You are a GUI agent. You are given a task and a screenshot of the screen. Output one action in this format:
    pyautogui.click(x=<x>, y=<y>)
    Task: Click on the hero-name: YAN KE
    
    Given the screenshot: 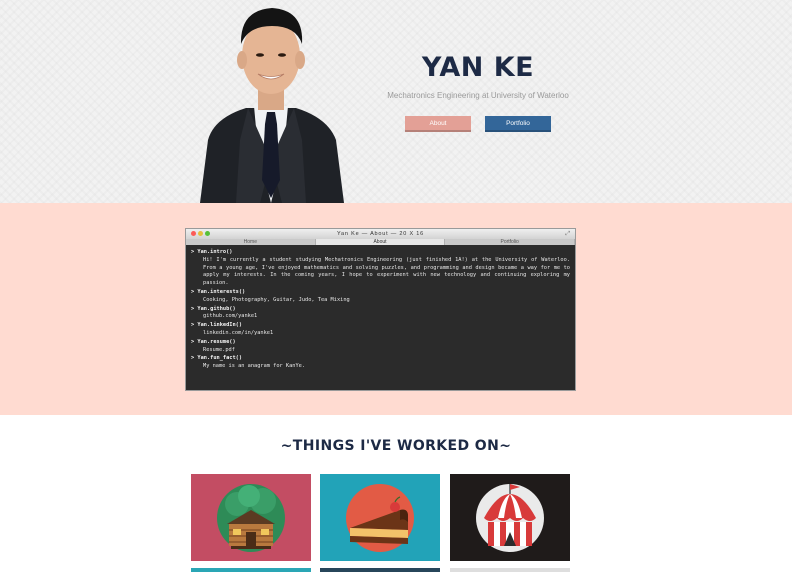 What is the action you would take?
    pyautogui.click(x=478, y=67)
    